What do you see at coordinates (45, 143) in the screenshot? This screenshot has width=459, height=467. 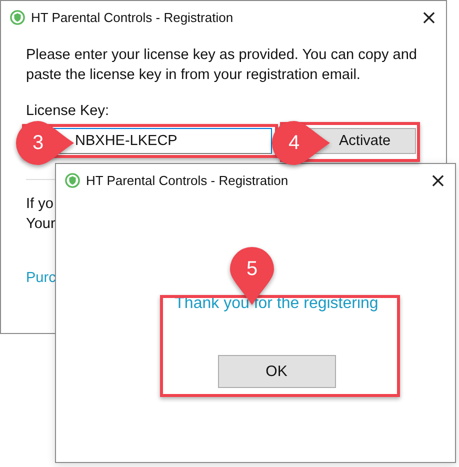 I see `step-callout-tooltip: 3` at bounding box center [45, 143].